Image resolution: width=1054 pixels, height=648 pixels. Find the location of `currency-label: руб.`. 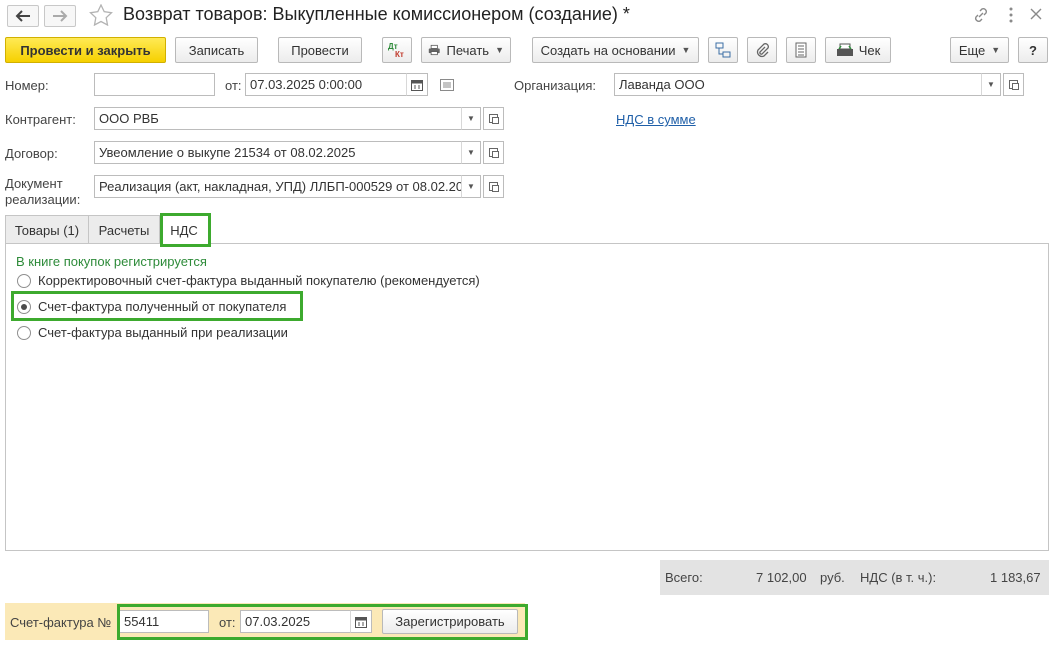

currency-label: руб. is located at coordinates (832, 577).